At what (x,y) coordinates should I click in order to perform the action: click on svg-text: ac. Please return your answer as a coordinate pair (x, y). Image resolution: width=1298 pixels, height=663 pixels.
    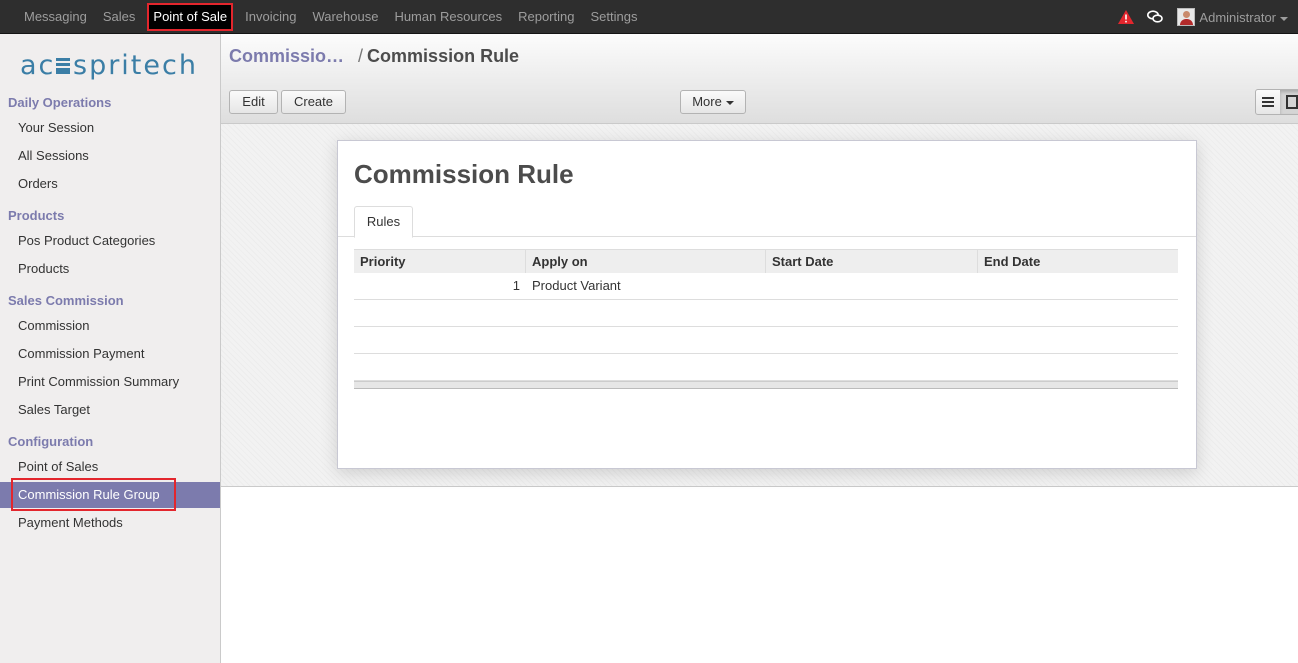
    Looking at the image, I should click on (37, 65).